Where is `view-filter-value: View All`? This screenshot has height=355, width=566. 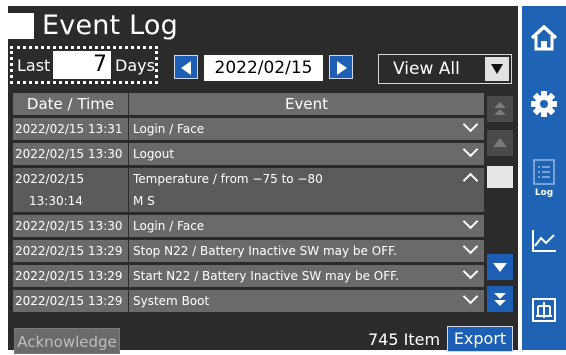
view-filter-value: View All is located at coordinates (426, 69).